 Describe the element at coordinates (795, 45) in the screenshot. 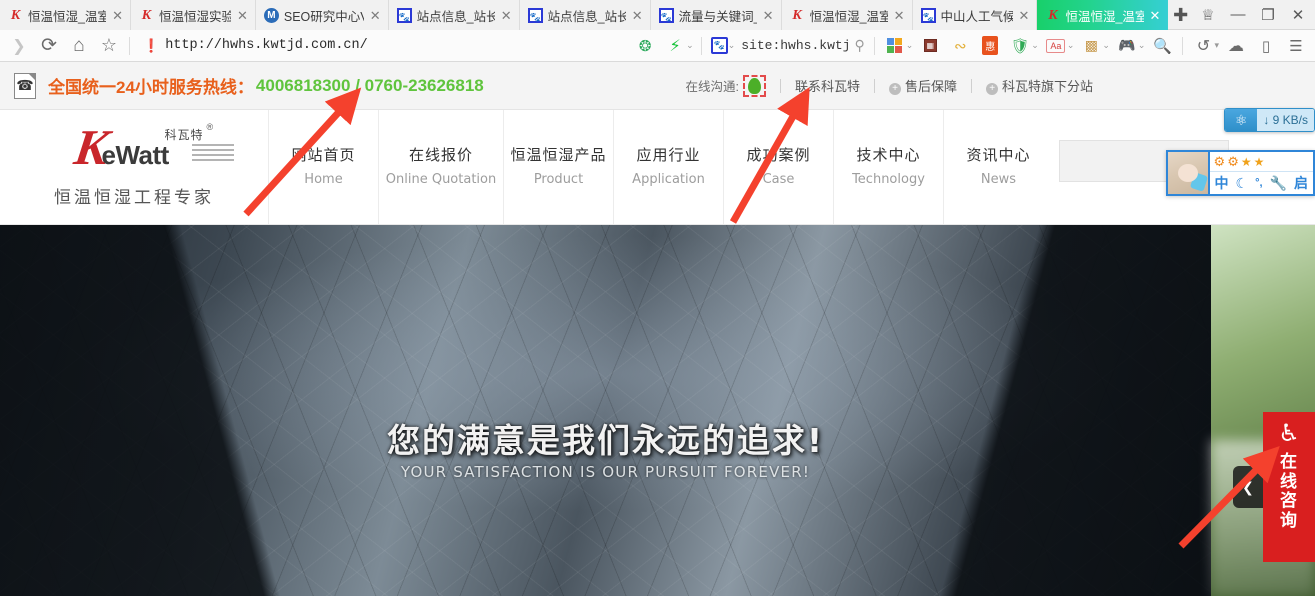

I see `search-input-value: site:hwhs.kwtj` at that location.